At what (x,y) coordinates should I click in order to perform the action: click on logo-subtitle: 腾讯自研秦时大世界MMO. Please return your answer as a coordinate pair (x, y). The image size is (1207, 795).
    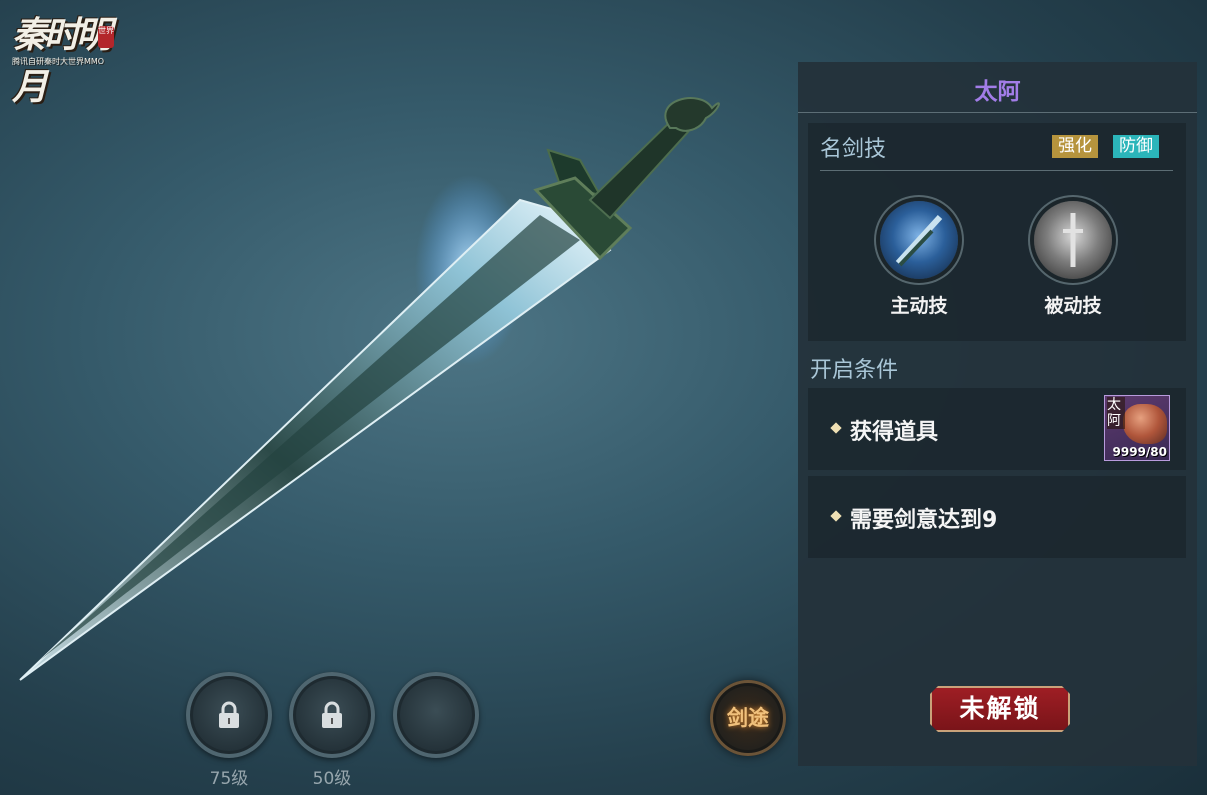
    Looking at the image, I should click on (58, 61).